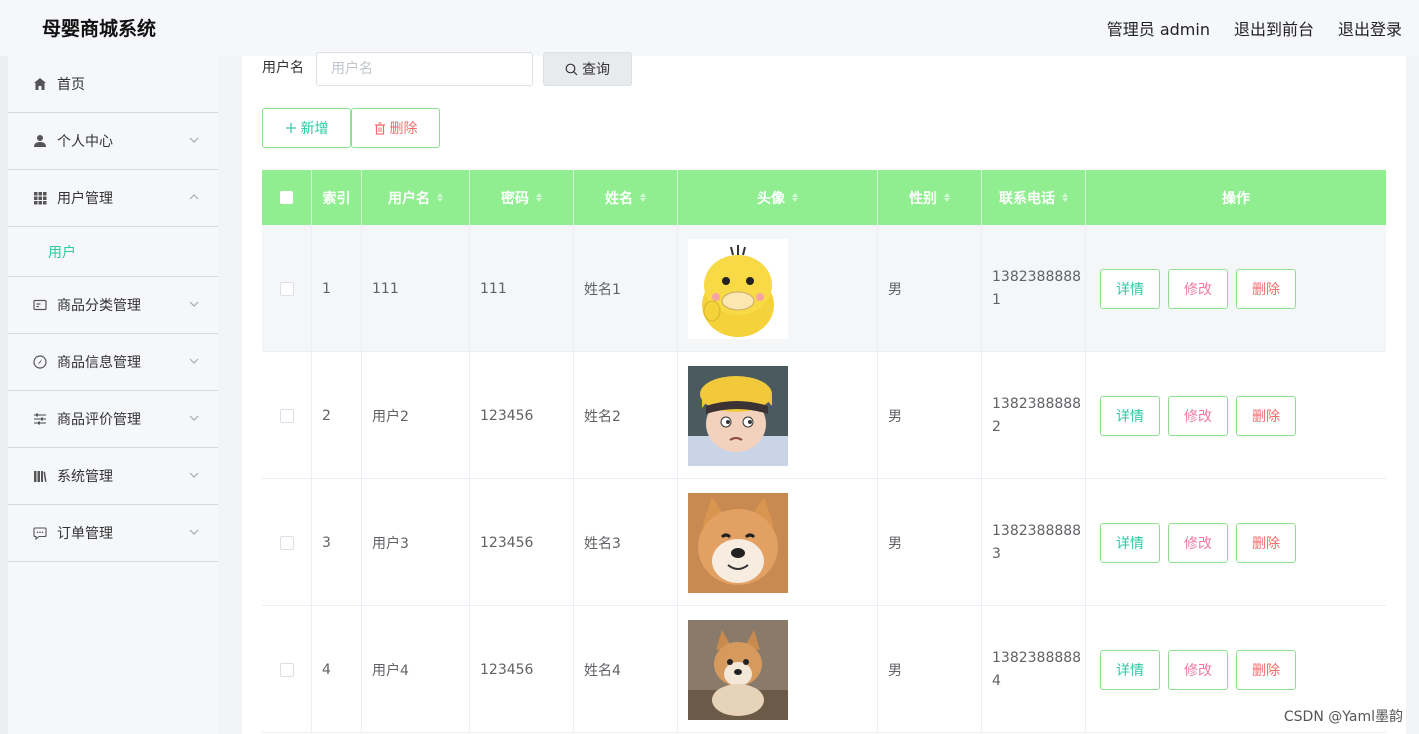  Describe the element at coordinates (113, 419) in the screenshot. I see `sidebar-item-reviews: 商品评价管理` at that location.